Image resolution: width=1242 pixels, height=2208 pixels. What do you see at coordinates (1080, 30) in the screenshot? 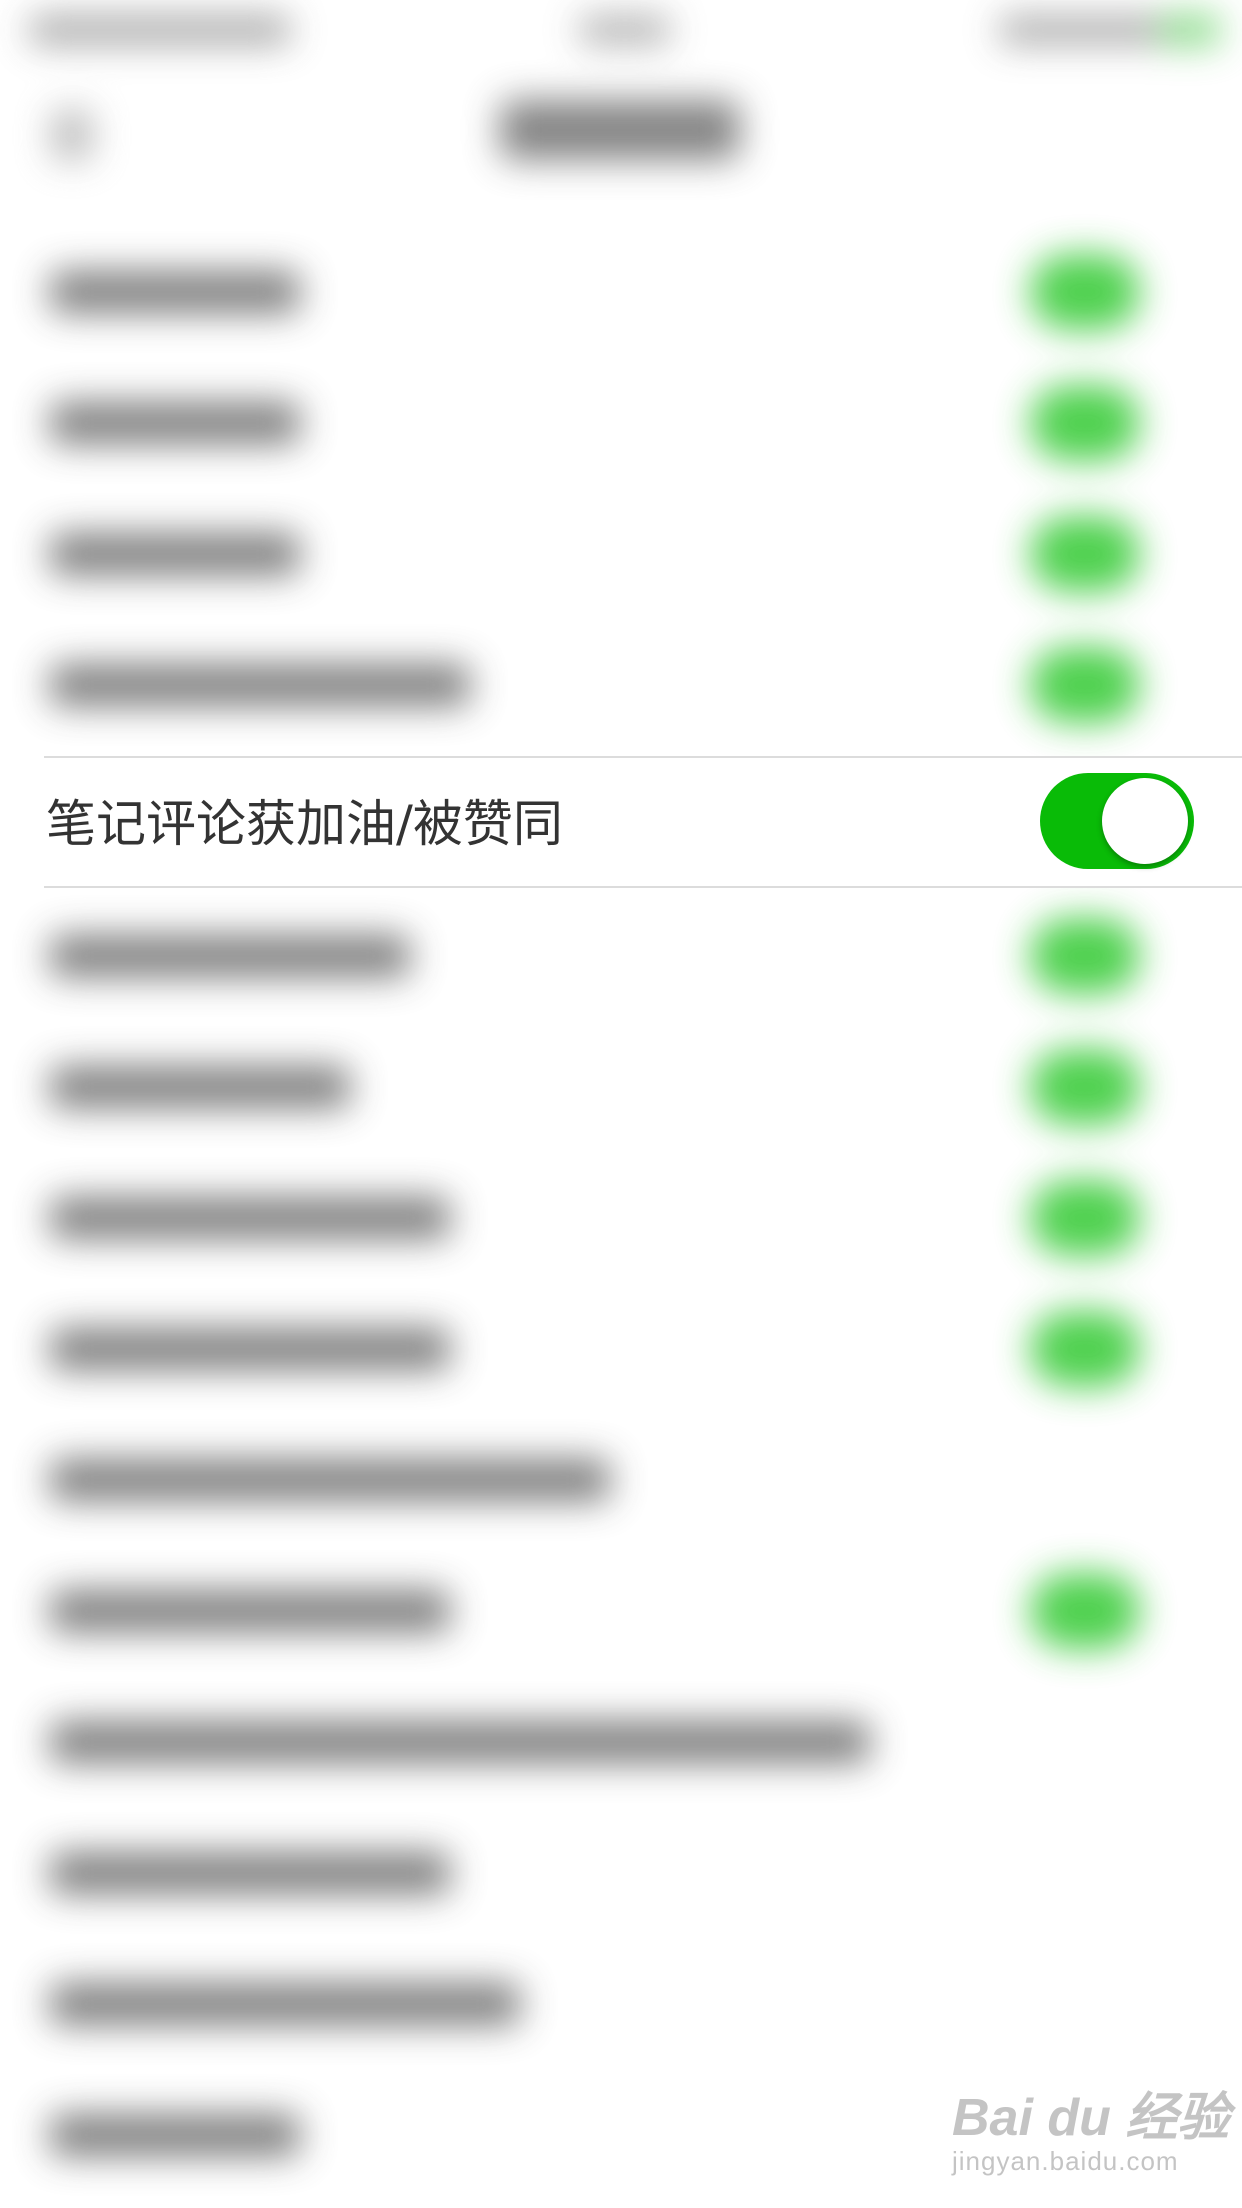
I see `status-icons` at bounding box center [1080, 30].